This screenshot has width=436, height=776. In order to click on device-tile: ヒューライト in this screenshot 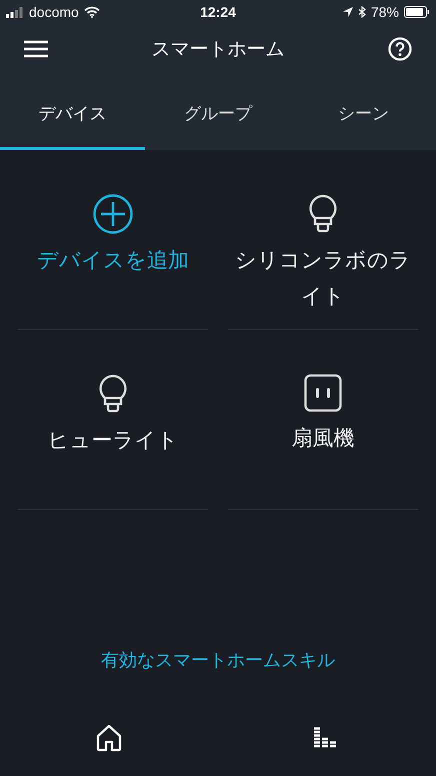, I will do `click(113, 420)`.